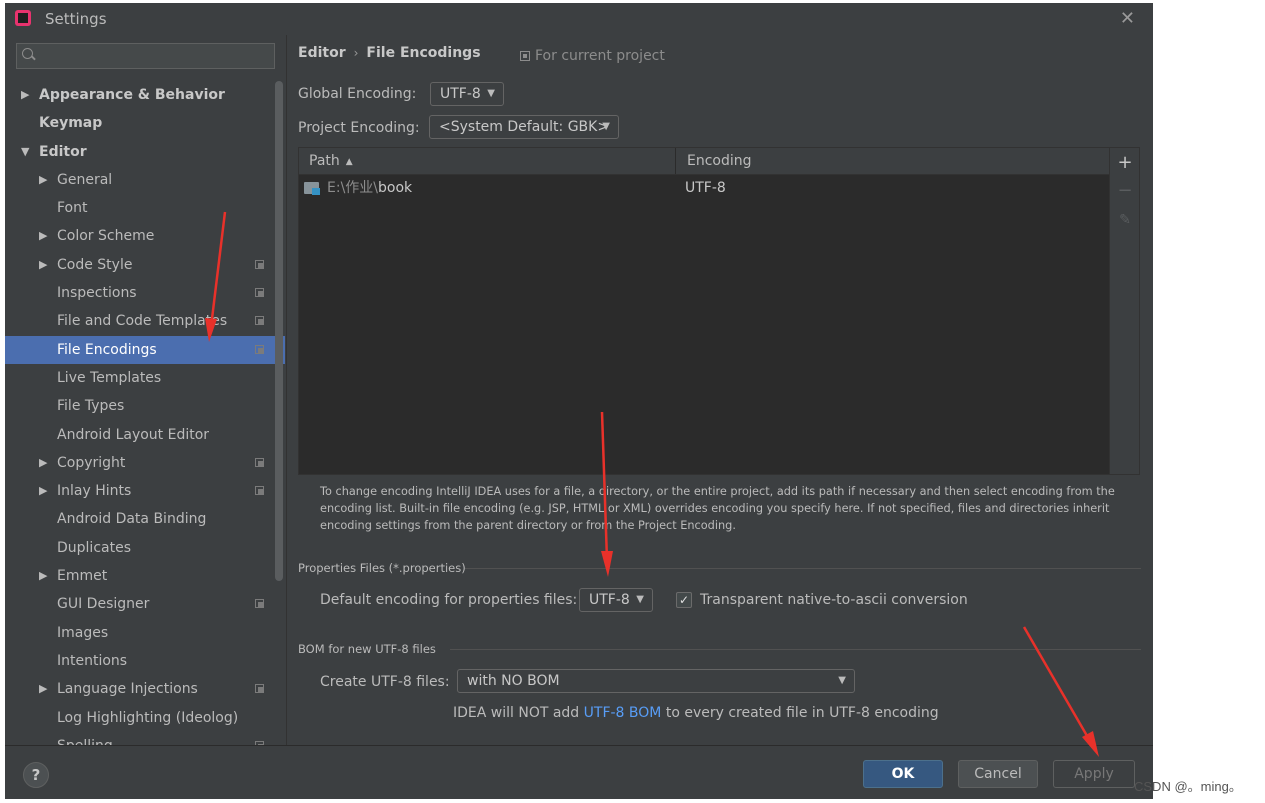  What do you see at coordinates (382, 568) in the screenshot?
I see `properties-section-title: Properties Files (*.properties)` at bounding box center [382, 568].